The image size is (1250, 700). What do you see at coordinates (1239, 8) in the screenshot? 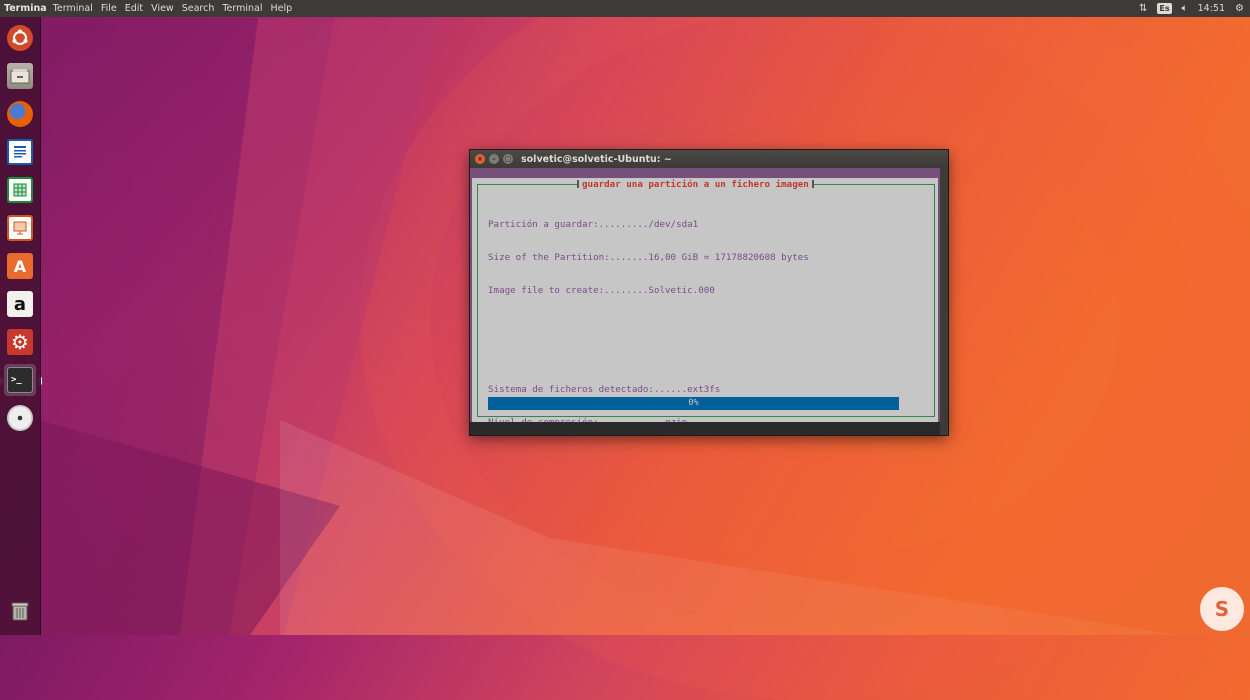
I see `gear-icon: ⚙` at bounding box center [1239, 8].